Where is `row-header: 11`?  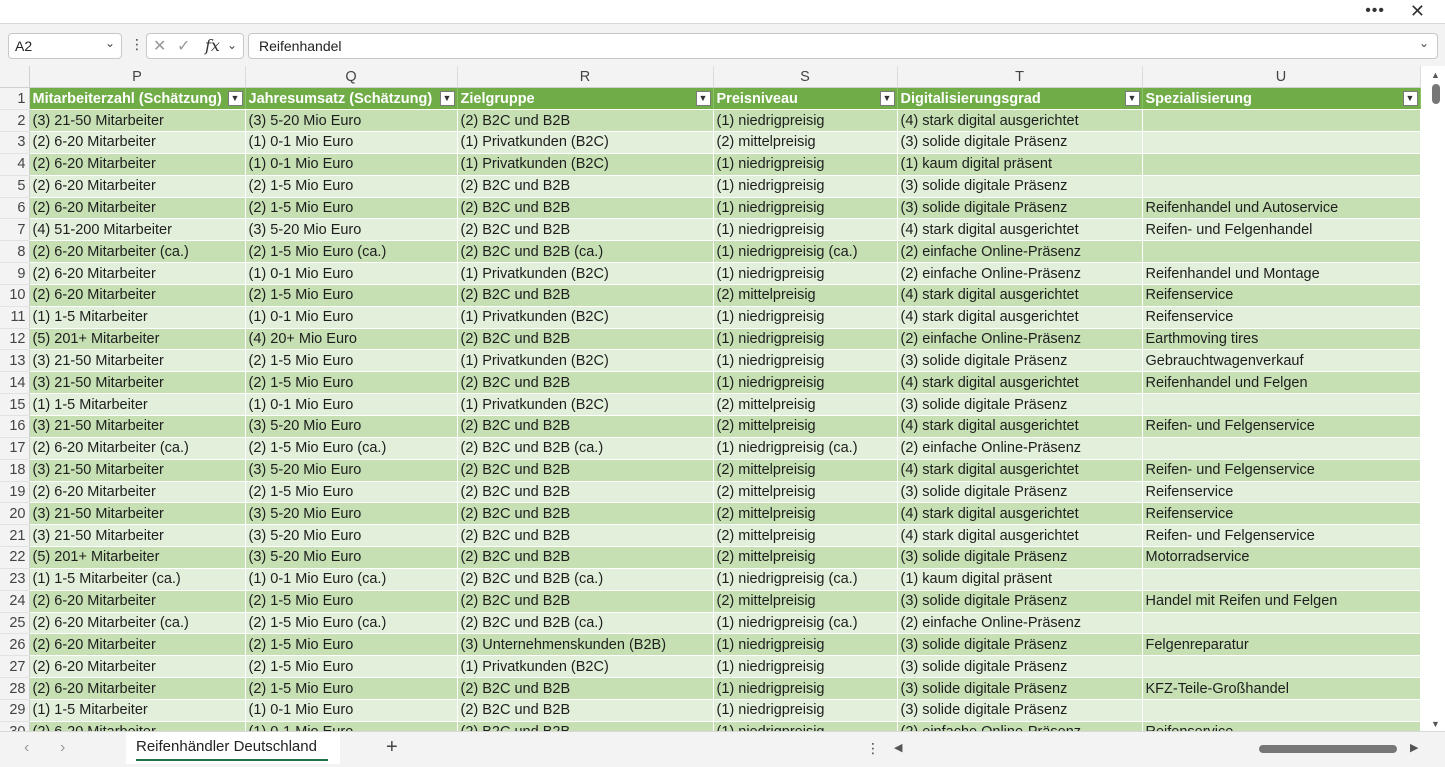
row-header: 11 is located at coordinates (15, 317).